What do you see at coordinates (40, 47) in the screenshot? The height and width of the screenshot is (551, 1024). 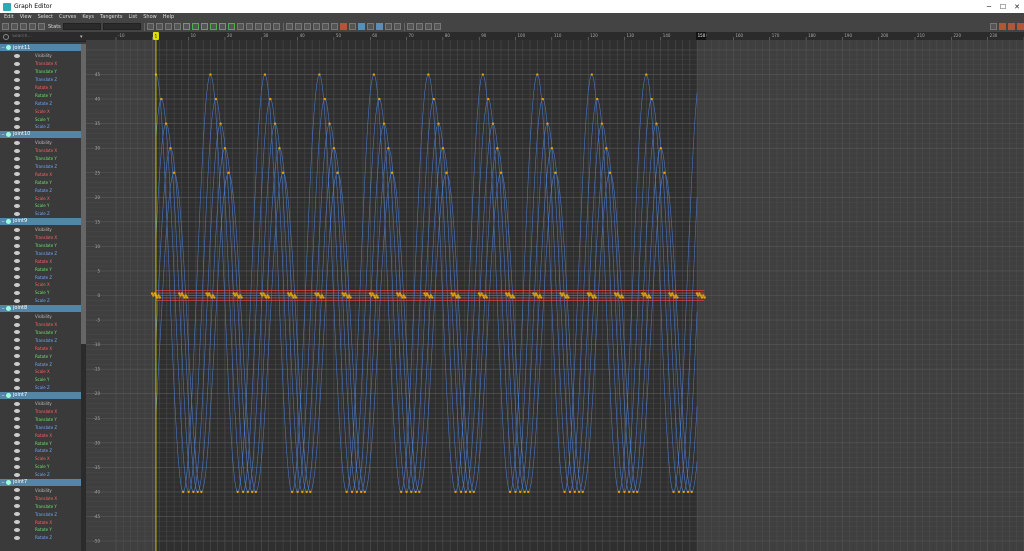 I see `outliner-joint-joint11: − joint11` at bounding box center [40, 47].